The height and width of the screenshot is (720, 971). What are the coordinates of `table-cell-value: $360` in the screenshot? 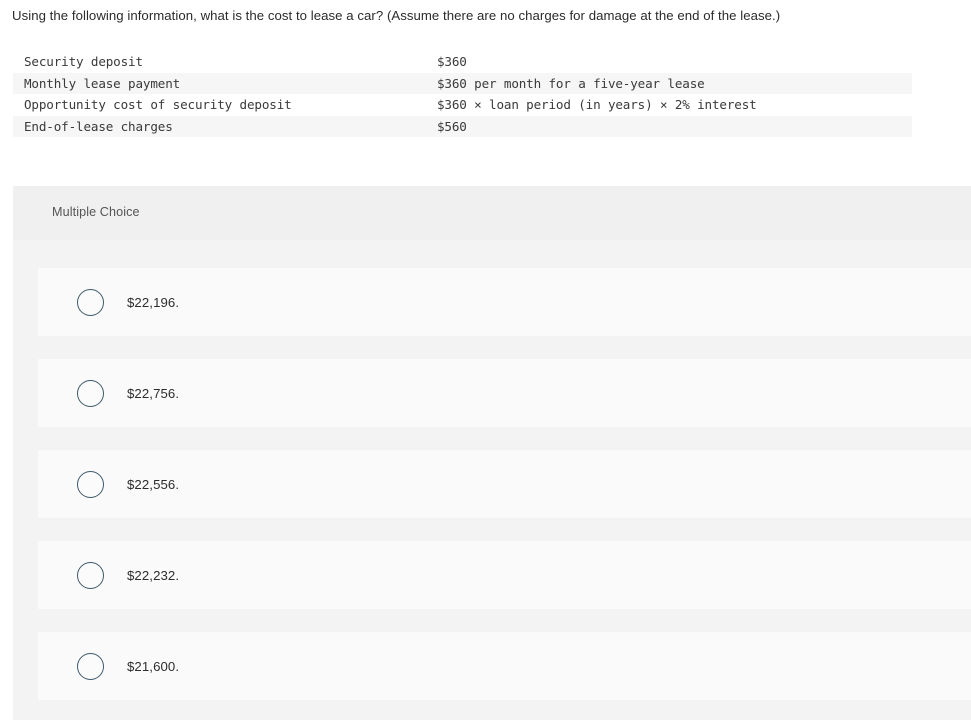 It's located at (452, 62).